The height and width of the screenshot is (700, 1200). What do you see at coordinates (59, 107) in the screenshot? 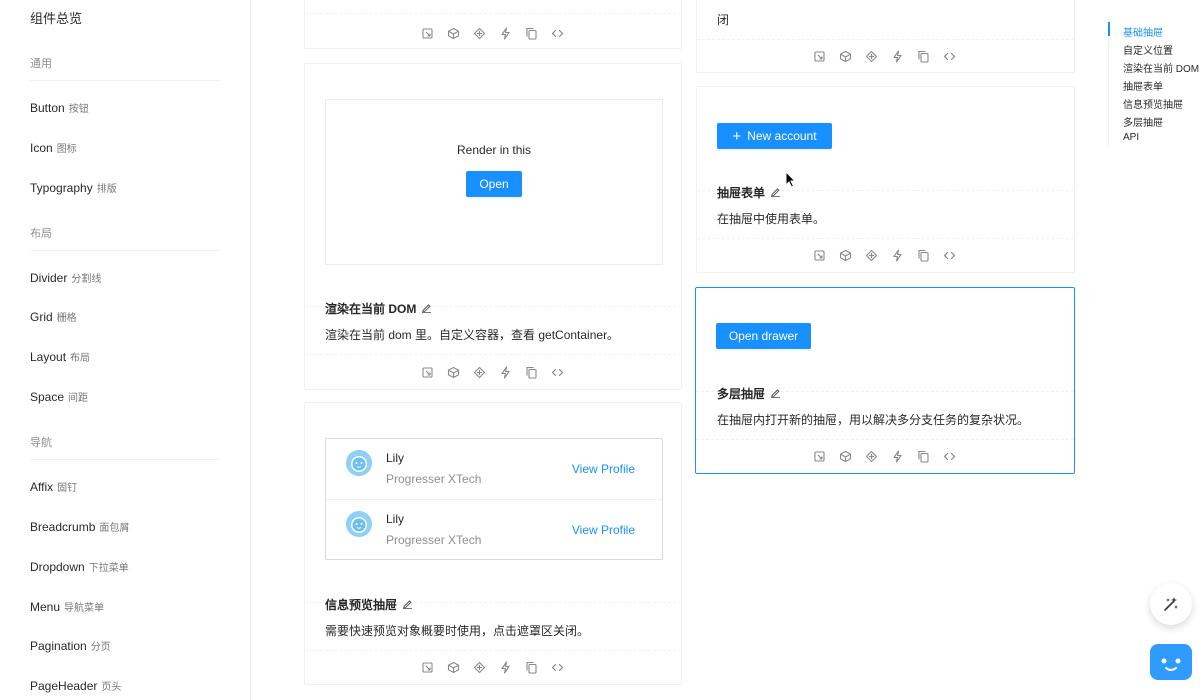
I see `sidebar-item-button: Button 按钮` at bounding box center [59, 107].